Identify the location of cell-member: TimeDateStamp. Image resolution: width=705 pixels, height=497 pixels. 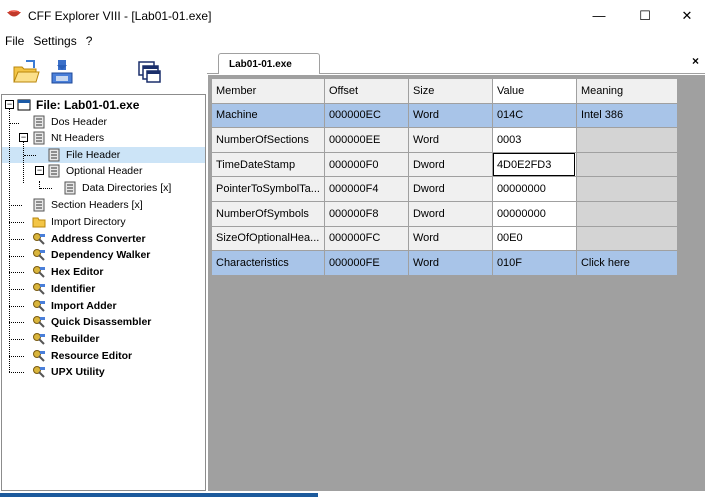
(268, 164).